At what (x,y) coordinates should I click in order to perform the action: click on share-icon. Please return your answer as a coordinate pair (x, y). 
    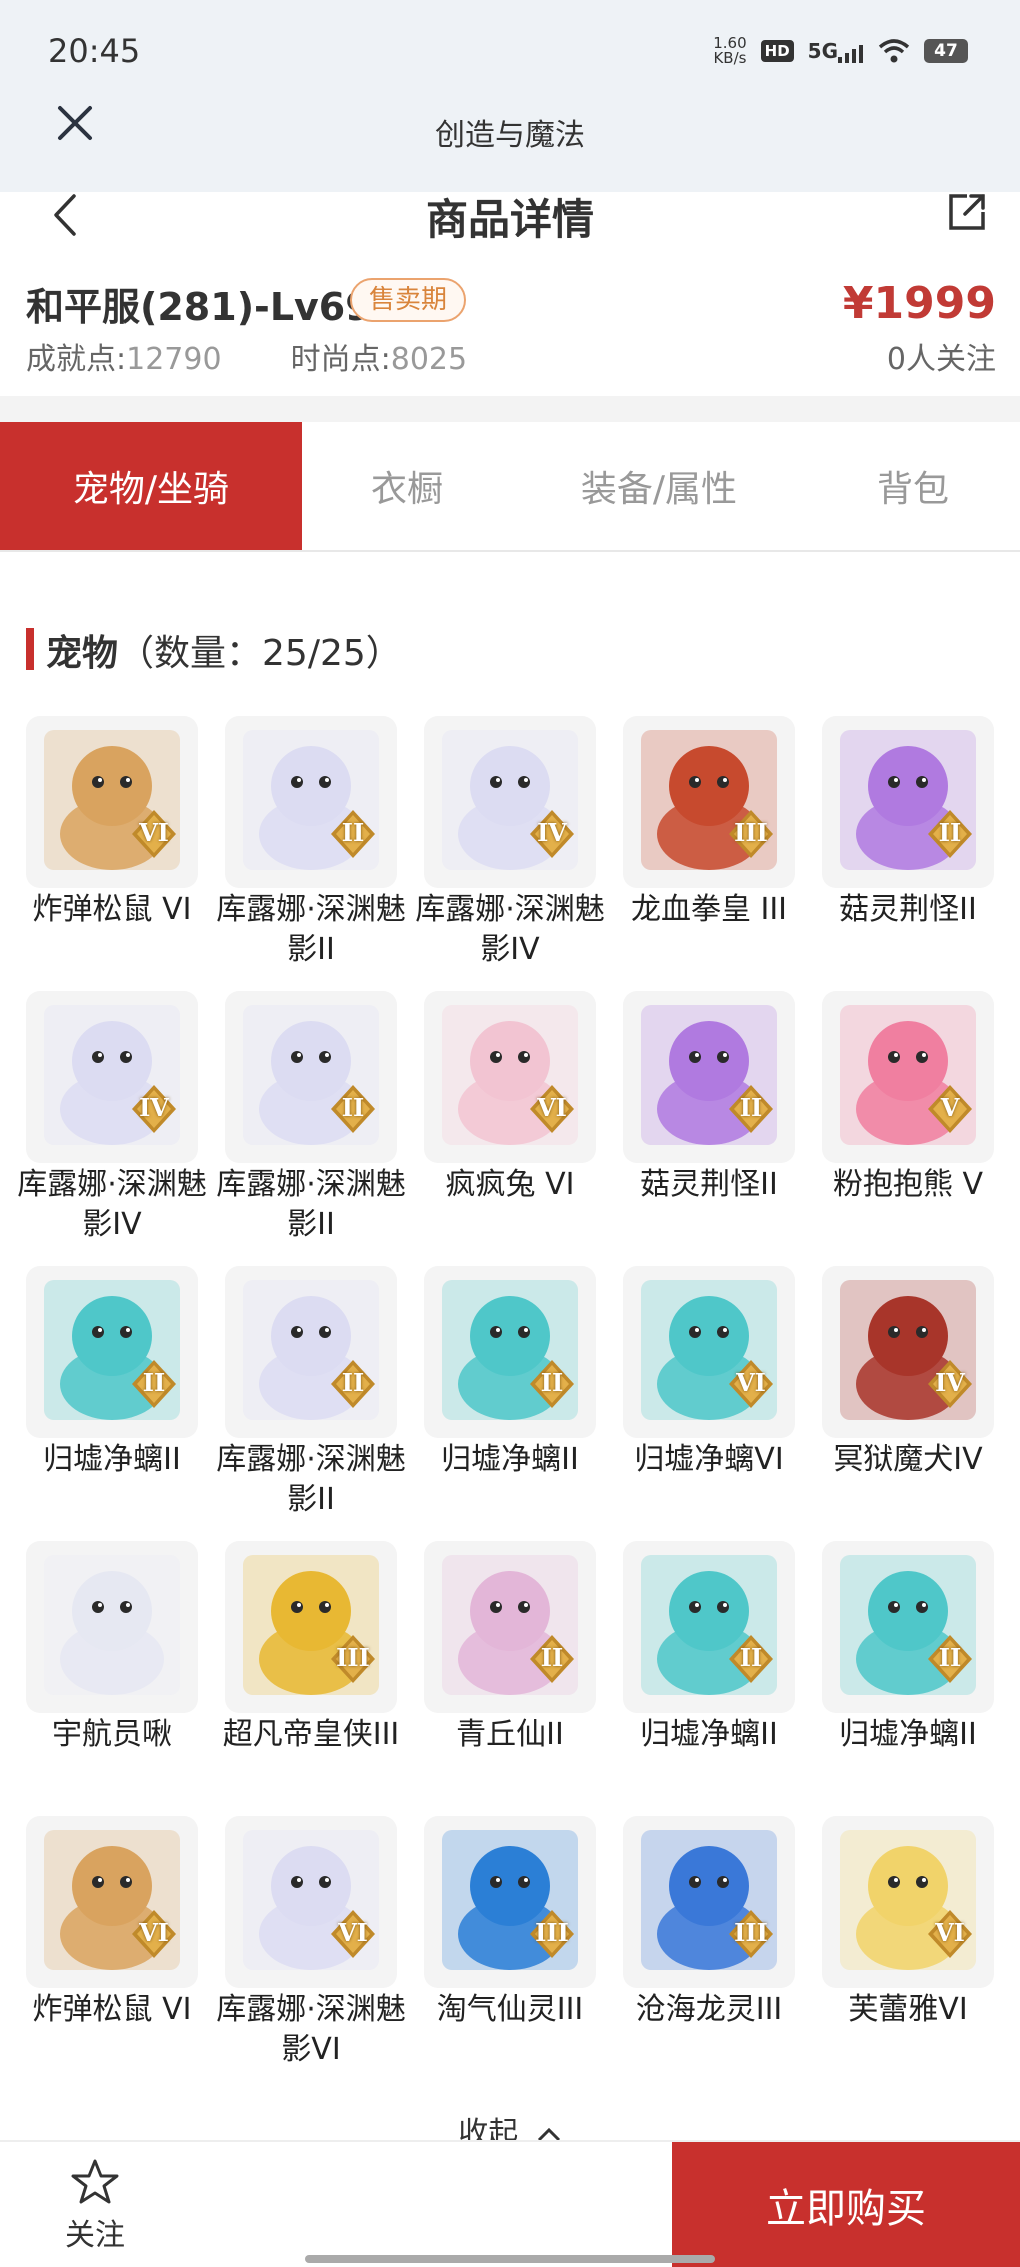
    Looking at the image, I should click on (967, 212).